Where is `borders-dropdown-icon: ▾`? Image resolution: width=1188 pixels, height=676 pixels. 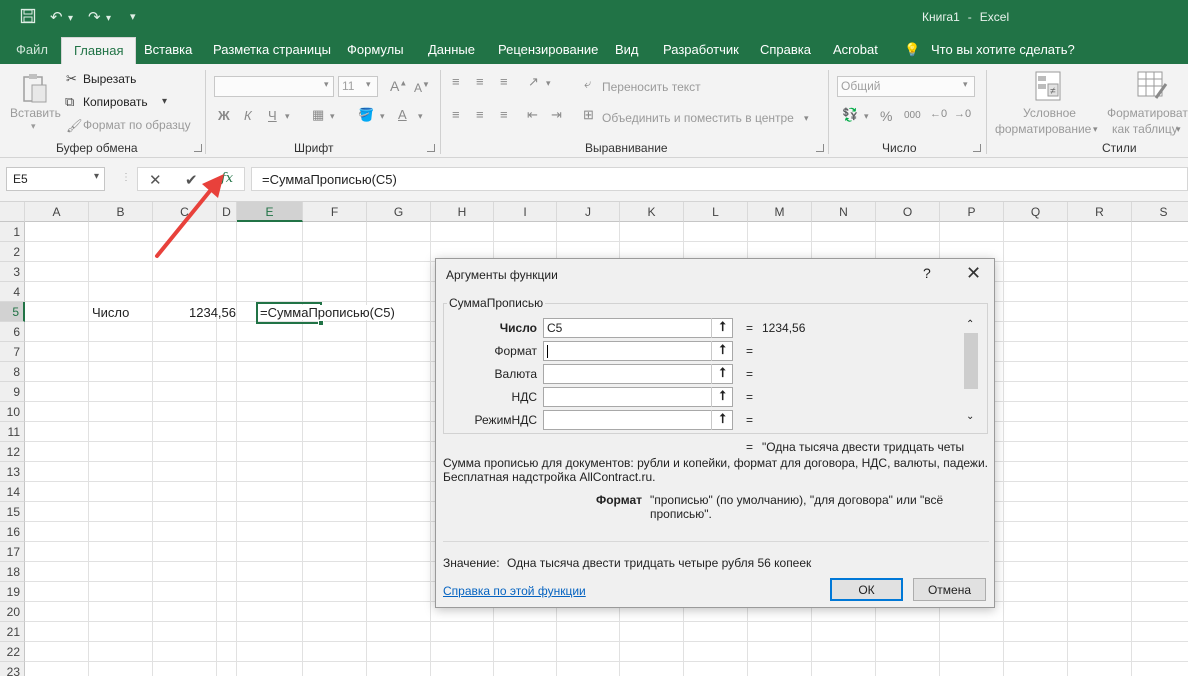
borders-dropdown-icon: ▾ is located at coordinates (332, 116).